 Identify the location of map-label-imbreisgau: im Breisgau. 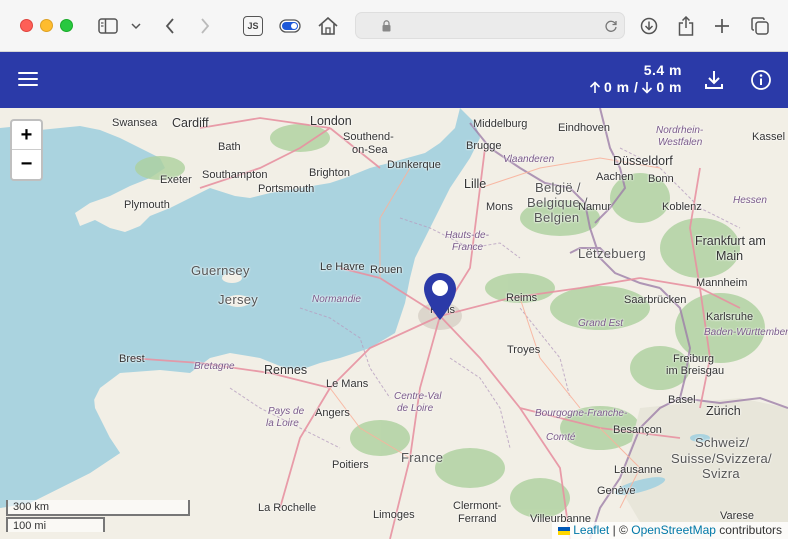
(695, 371).